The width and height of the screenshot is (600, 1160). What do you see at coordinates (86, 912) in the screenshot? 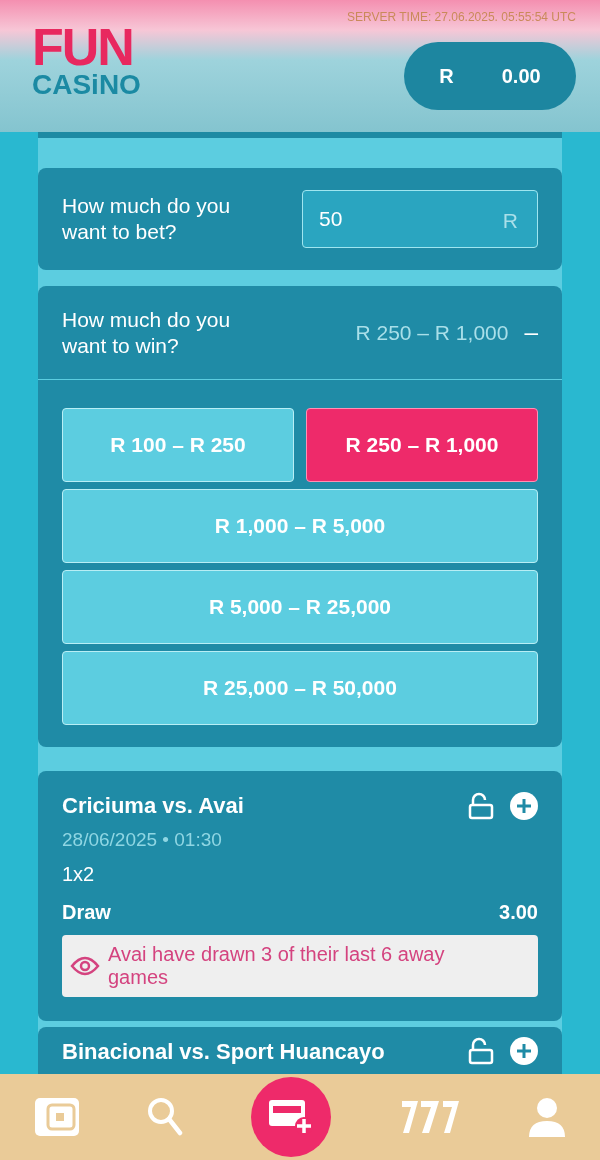
I see `selection-name: Draw` at bounding box center [86, 912].